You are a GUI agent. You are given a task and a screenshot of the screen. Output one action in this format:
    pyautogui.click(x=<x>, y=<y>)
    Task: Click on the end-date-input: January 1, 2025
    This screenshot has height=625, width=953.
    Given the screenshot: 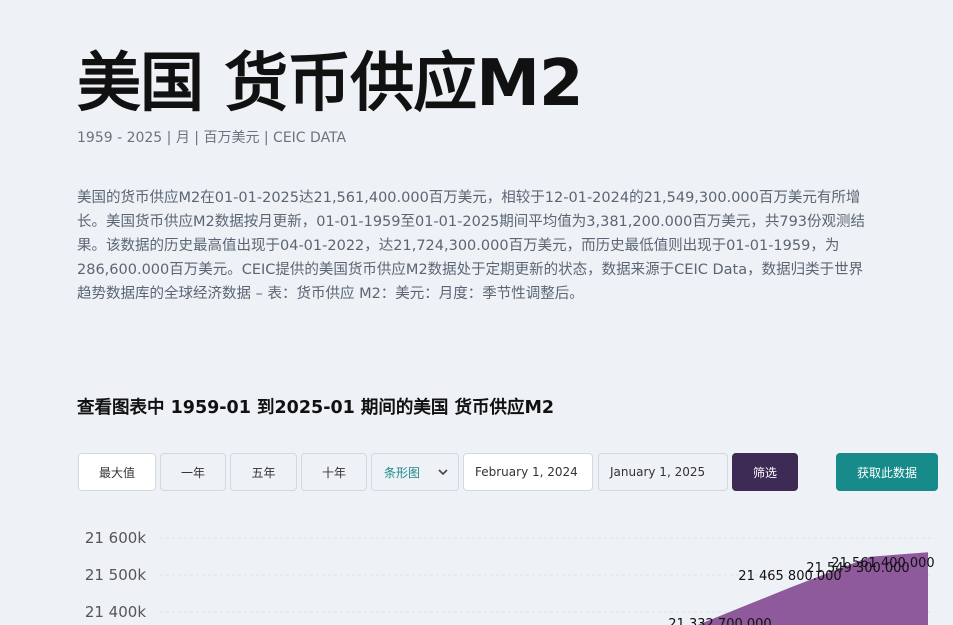 What is the action you would take?
    pyautogui.click(x=663, y=472)
    